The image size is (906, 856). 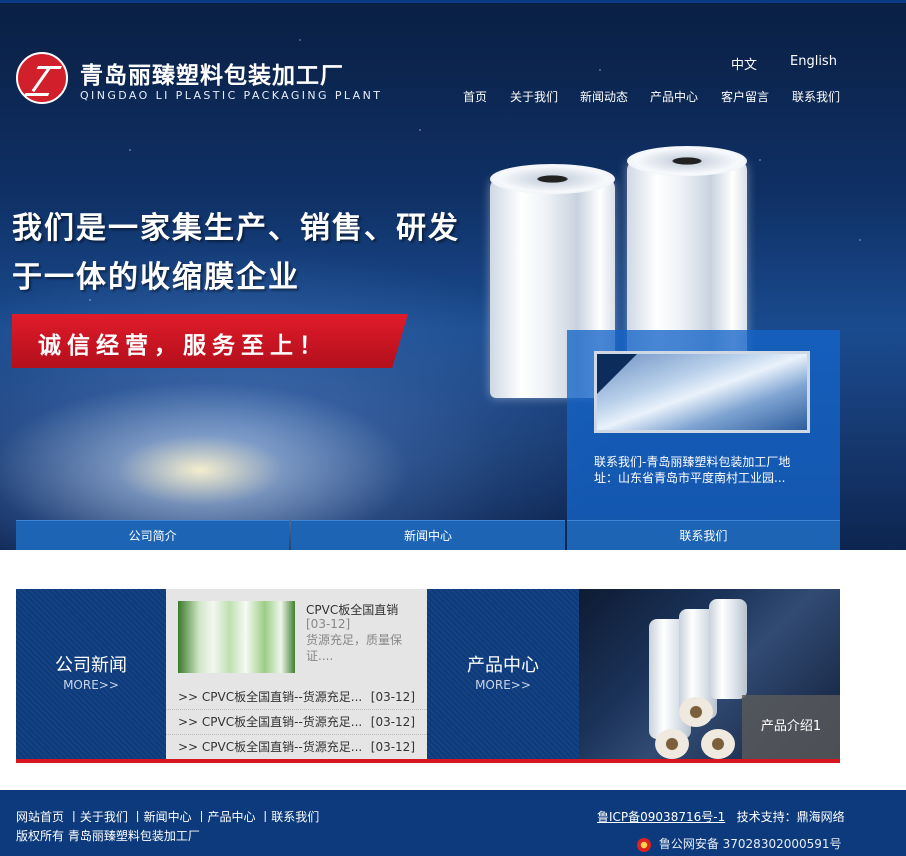 What do you see at coordinates (534, 96) in the screenshot?
I see `nav-about: 关于我们` at bounding box center [534, 96].